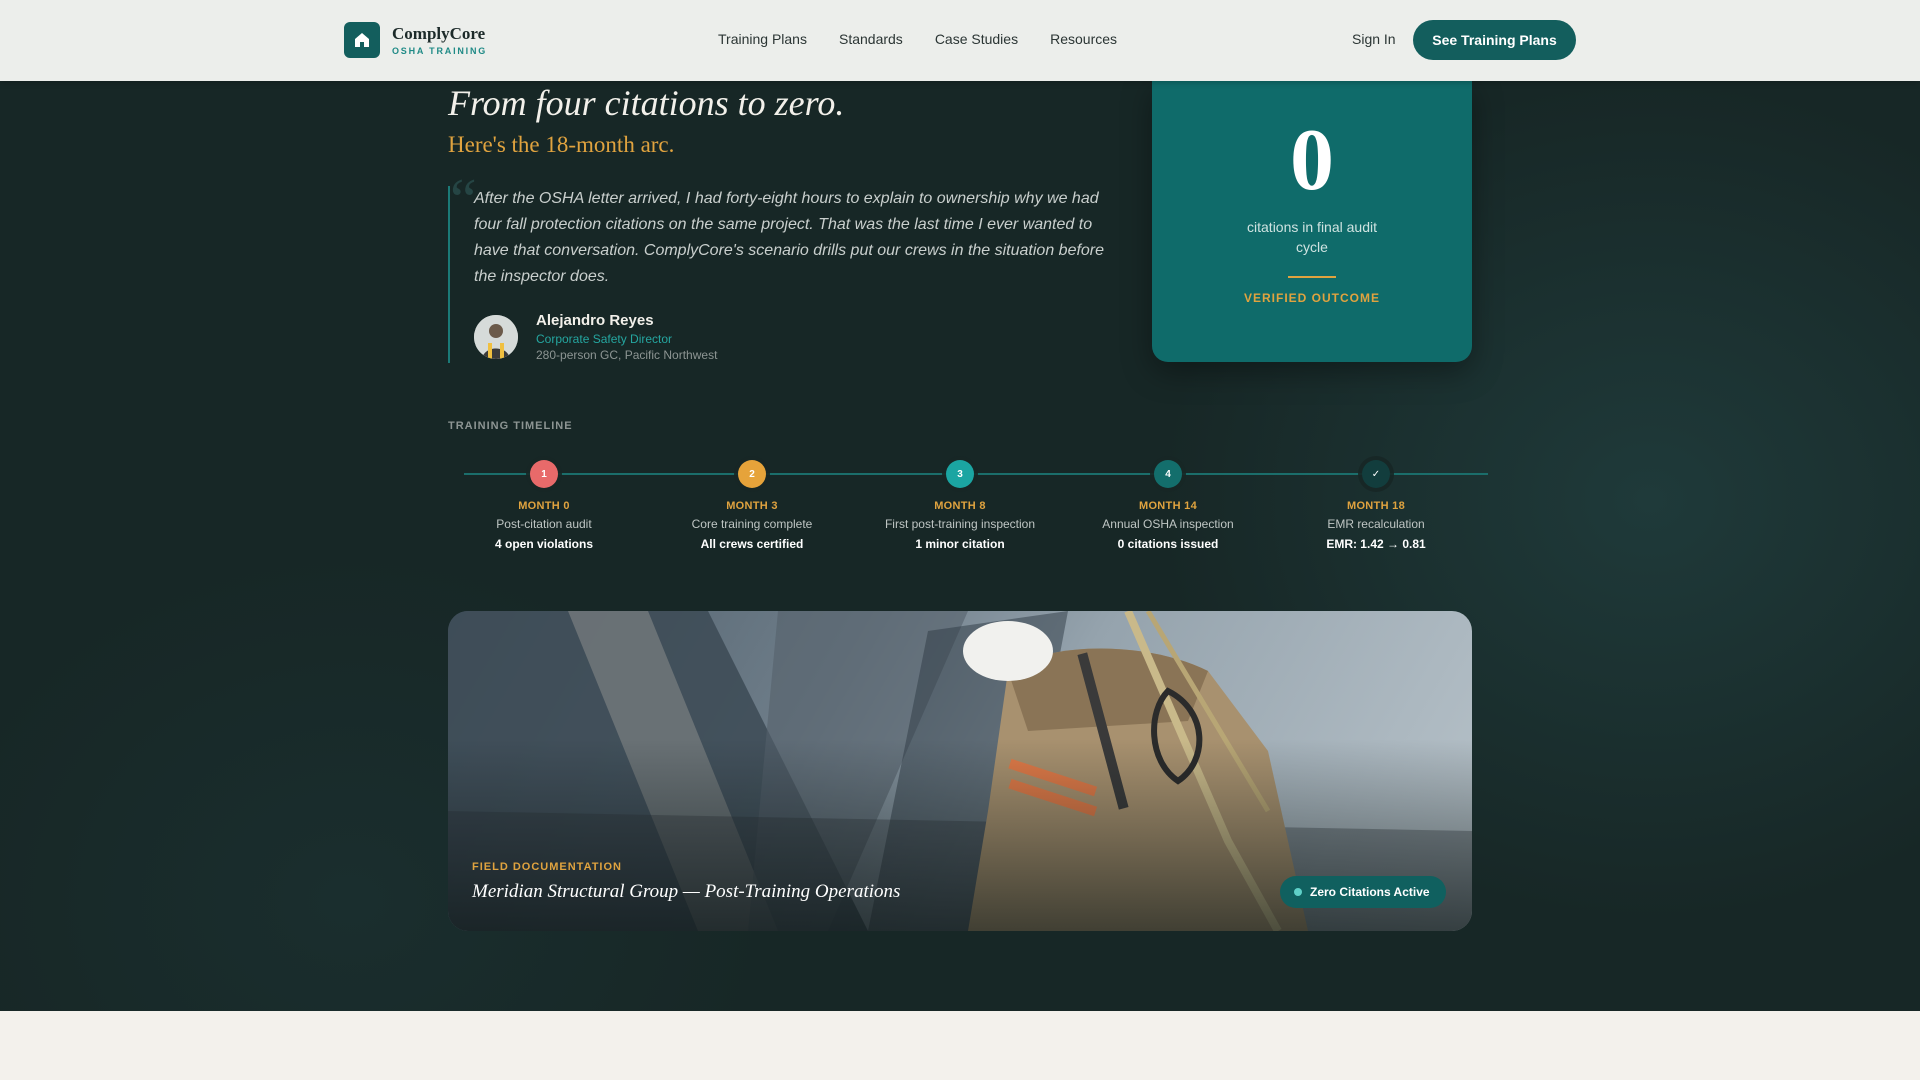 The width and height of the screenshot is (1920, 1080). I want to click on sign-in-link: Sign In, so click(1374, 39).